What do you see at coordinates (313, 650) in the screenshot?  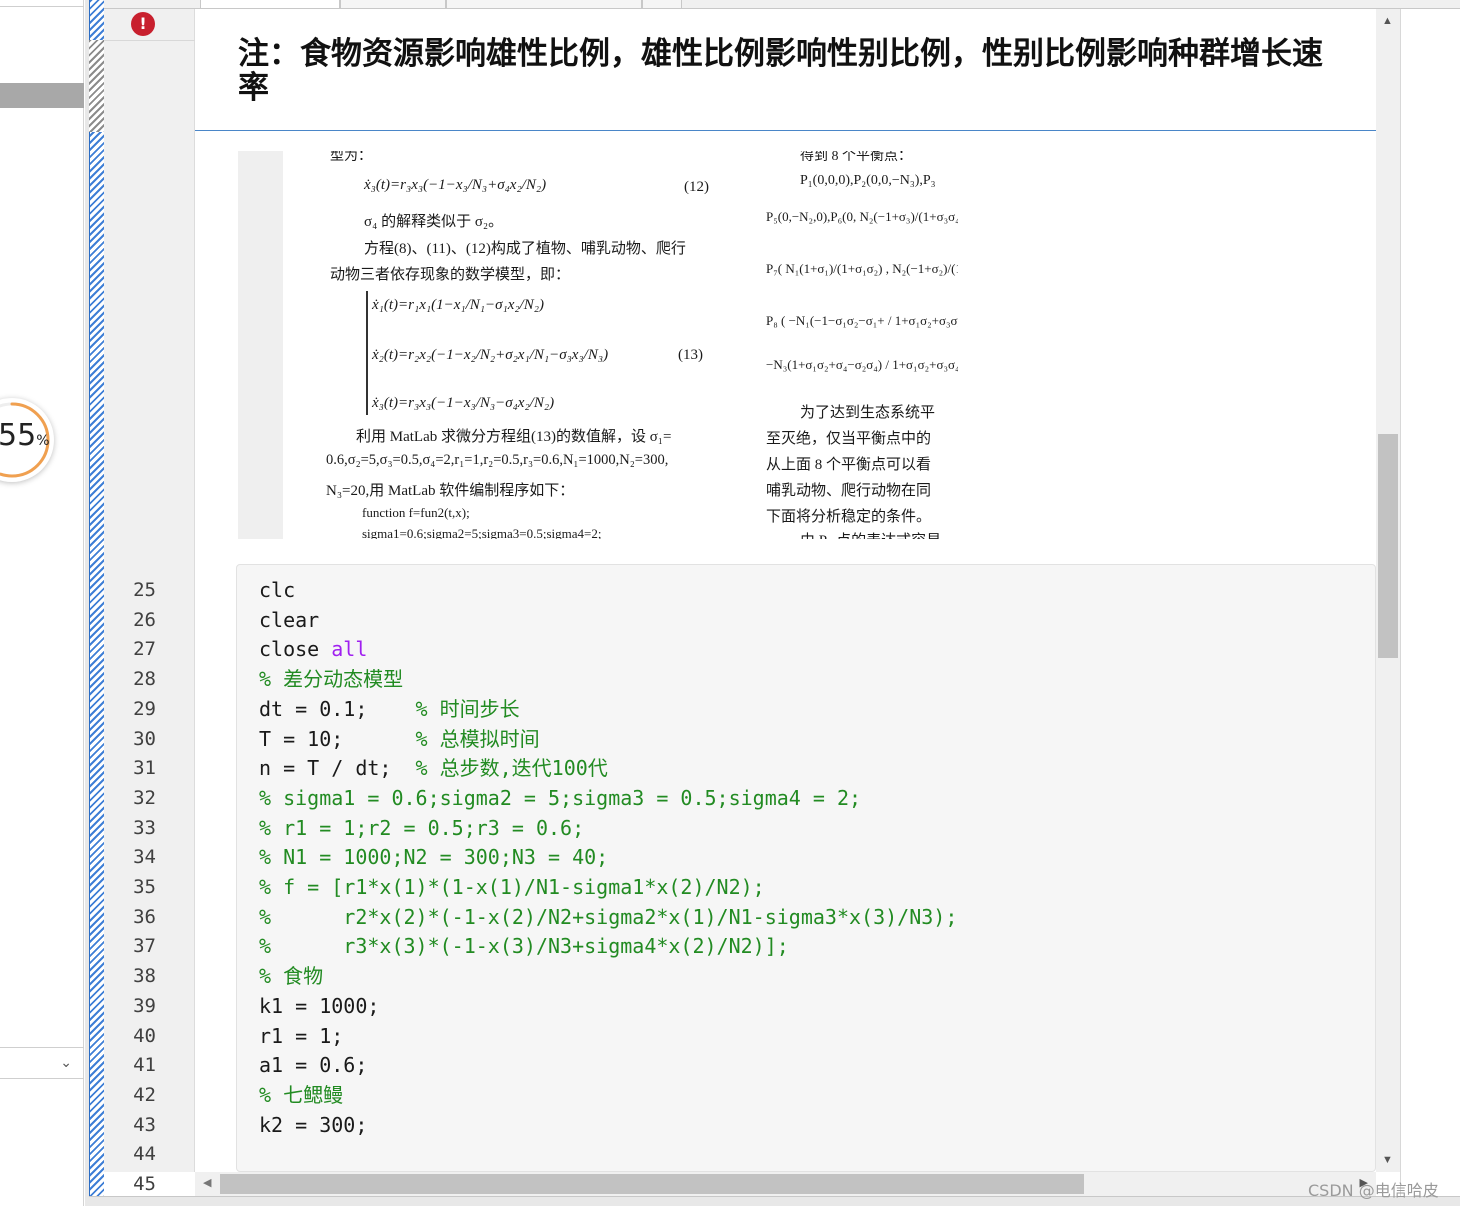 I see `code-line: close all` at bounding box center [313, 650].